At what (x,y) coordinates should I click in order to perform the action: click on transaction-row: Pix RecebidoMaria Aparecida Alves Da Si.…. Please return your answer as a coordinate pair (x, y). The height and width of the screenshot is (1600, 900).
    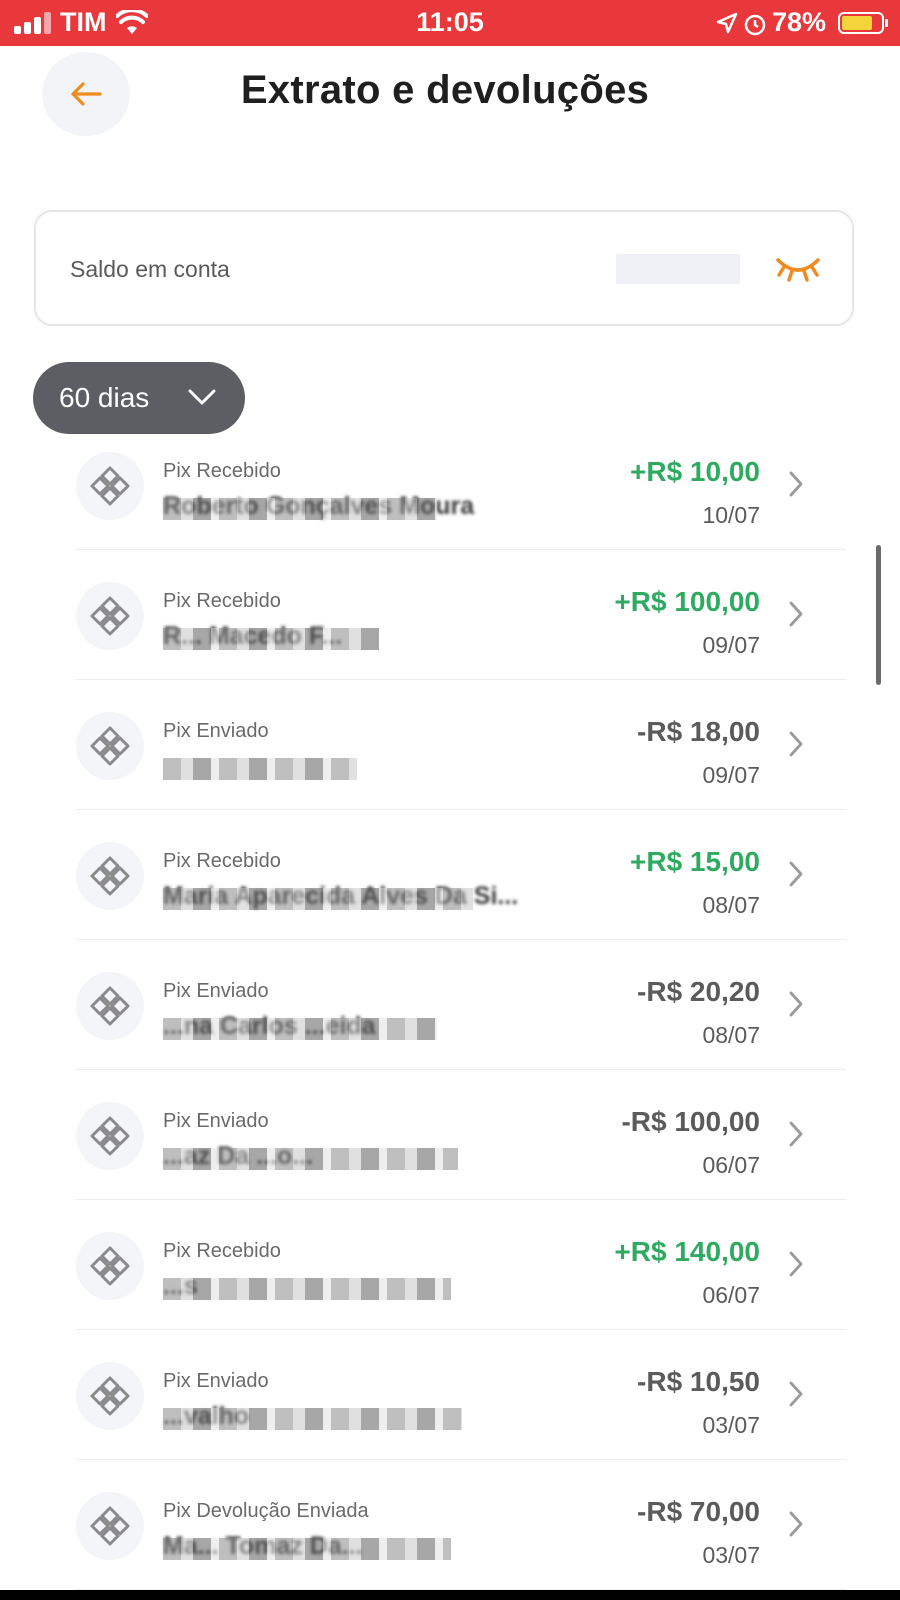
    Looking at the image, I should click on (461, 875).